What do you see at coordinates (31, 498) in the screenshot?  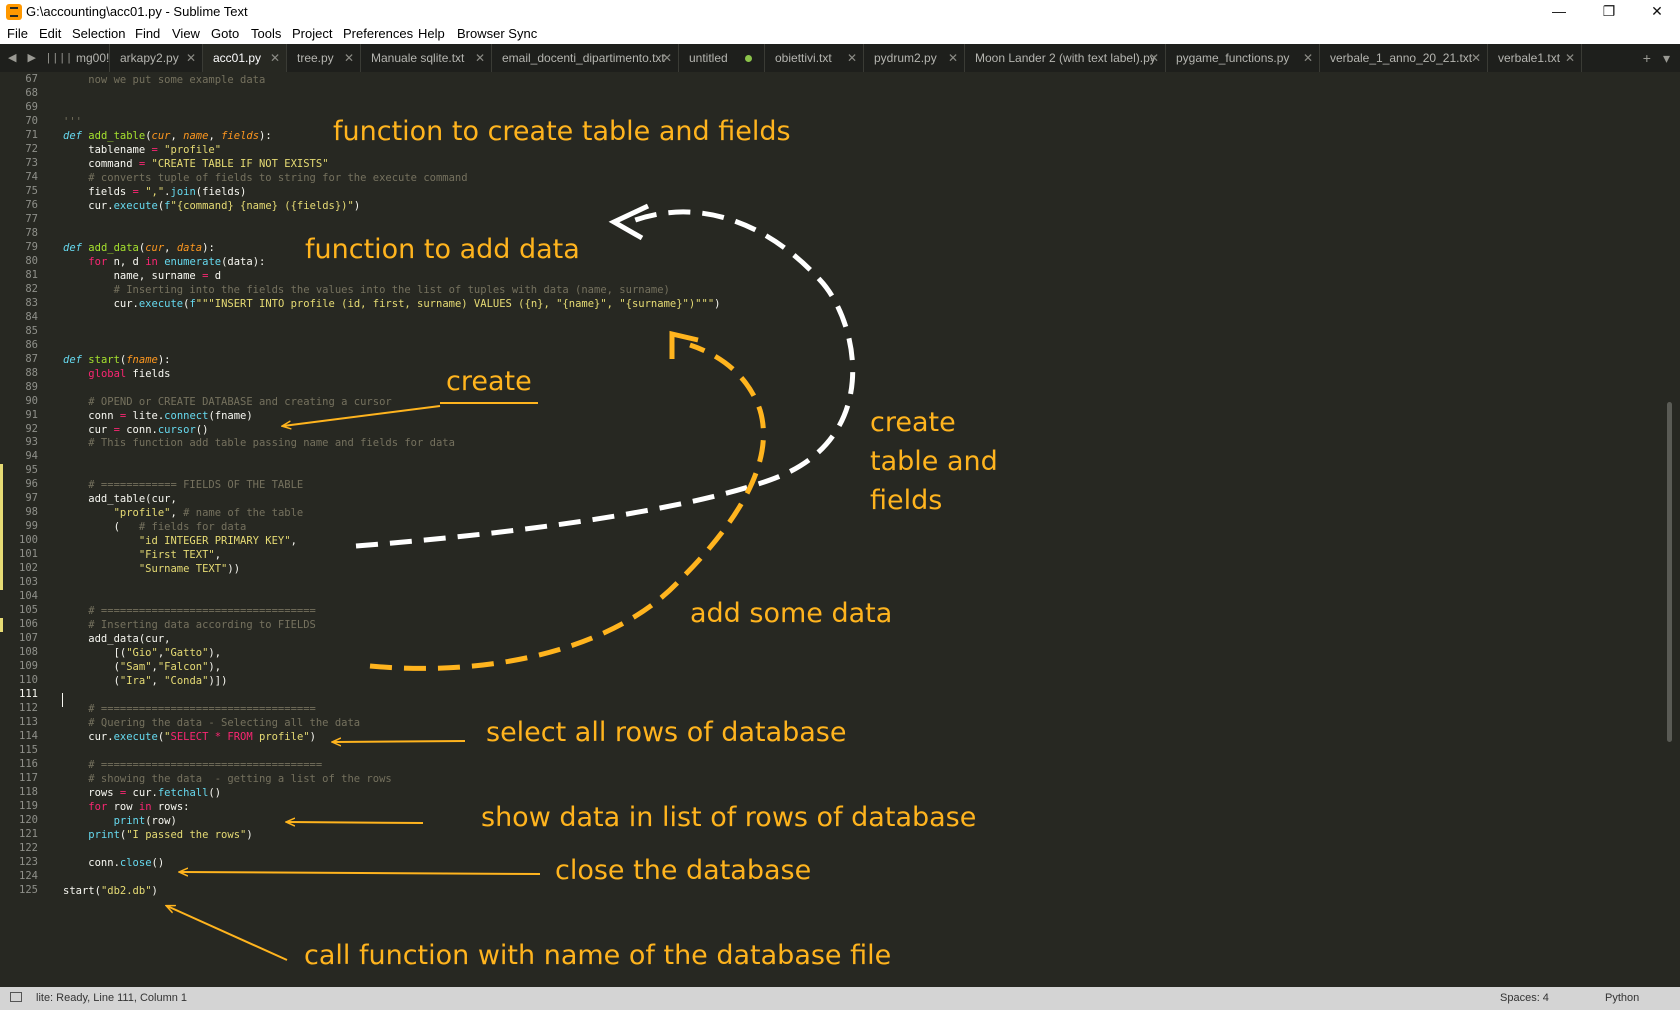 I see `line-number: 97` at bounding box center [31, 498].